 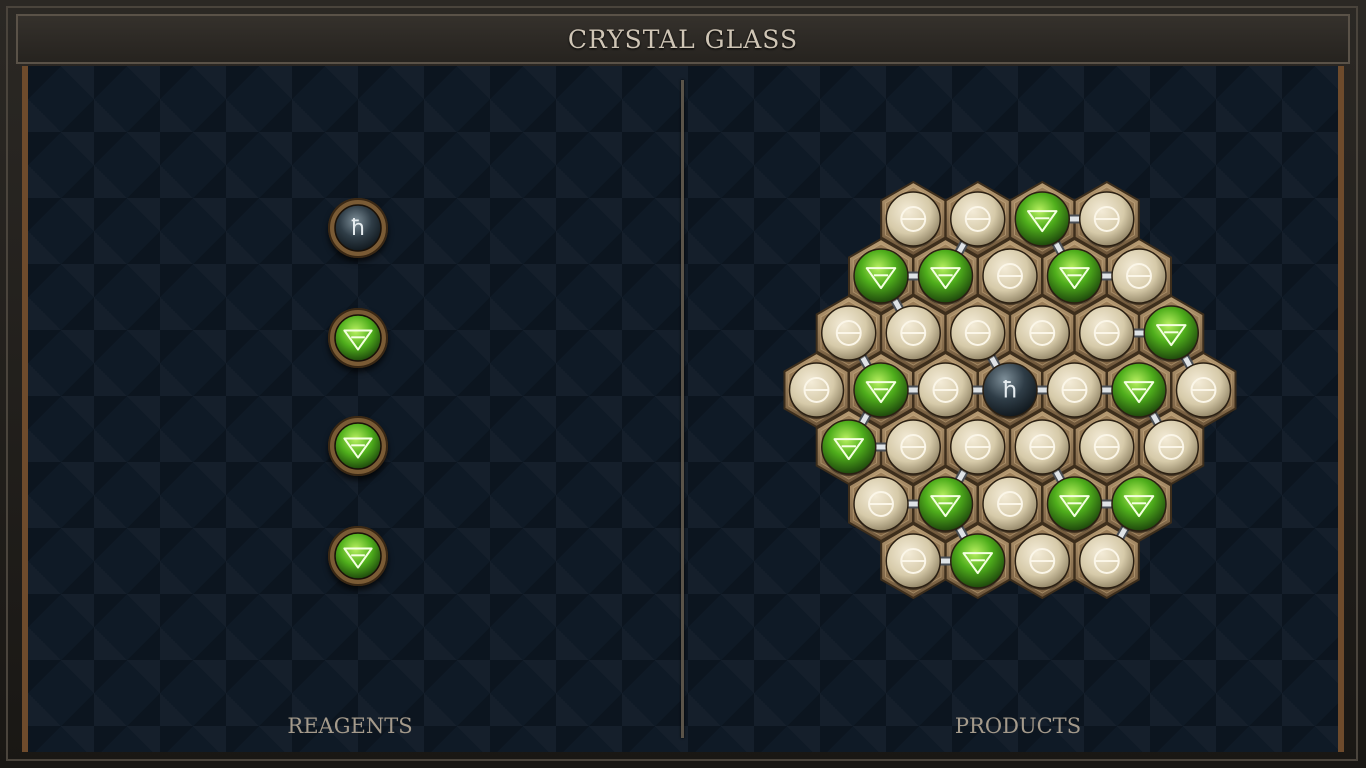 I want to click on product-atom-lead: ħ, so click(x=1010, y=390).